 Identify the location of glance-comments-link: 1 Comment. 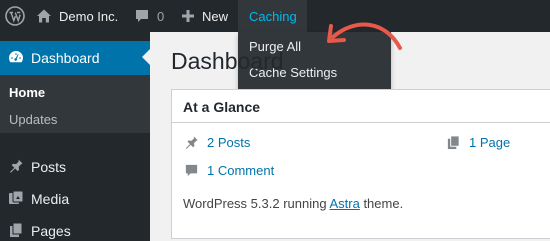
(229, 170).